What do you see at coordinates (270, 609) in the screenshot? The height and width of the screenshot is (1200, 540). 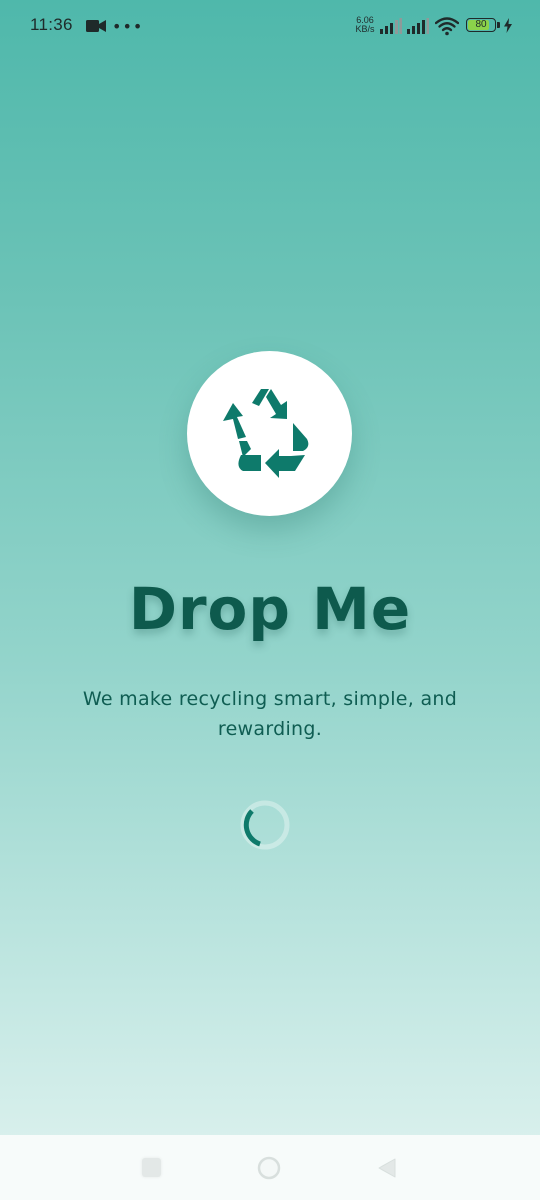 I see `app-title: Drop Me` at bounding box center [270, 609].